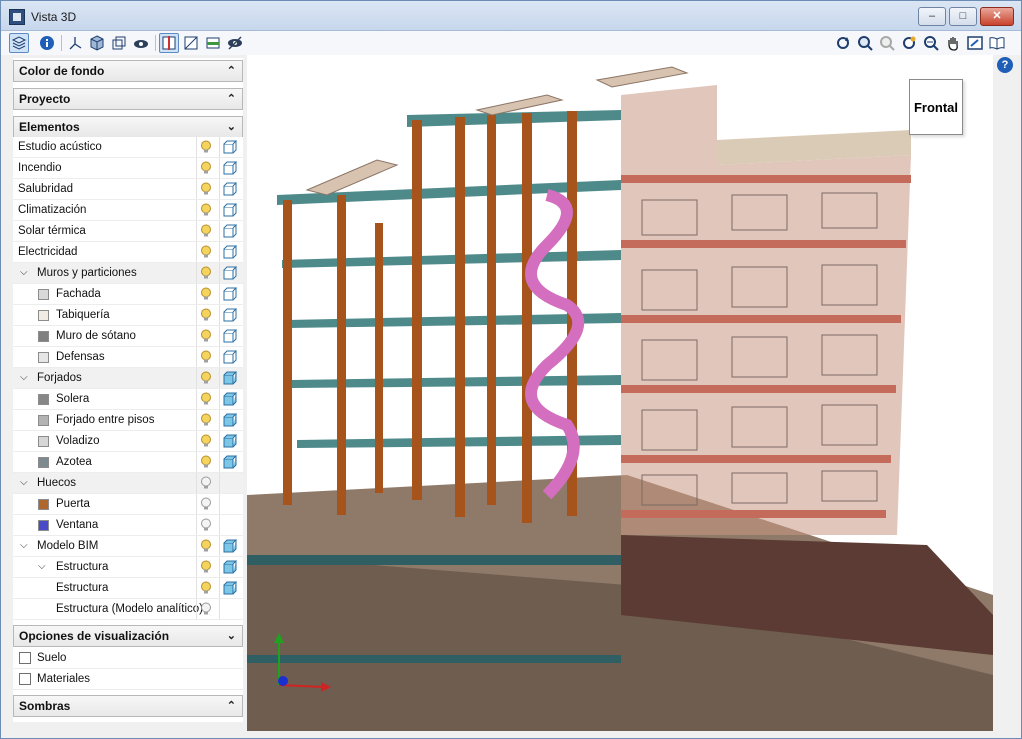 The image size is (1022, 739). What do you see at coordinates (191, 43) in the screenshot?
I see `clip-plane-icon` at bounding box center [191, 43].